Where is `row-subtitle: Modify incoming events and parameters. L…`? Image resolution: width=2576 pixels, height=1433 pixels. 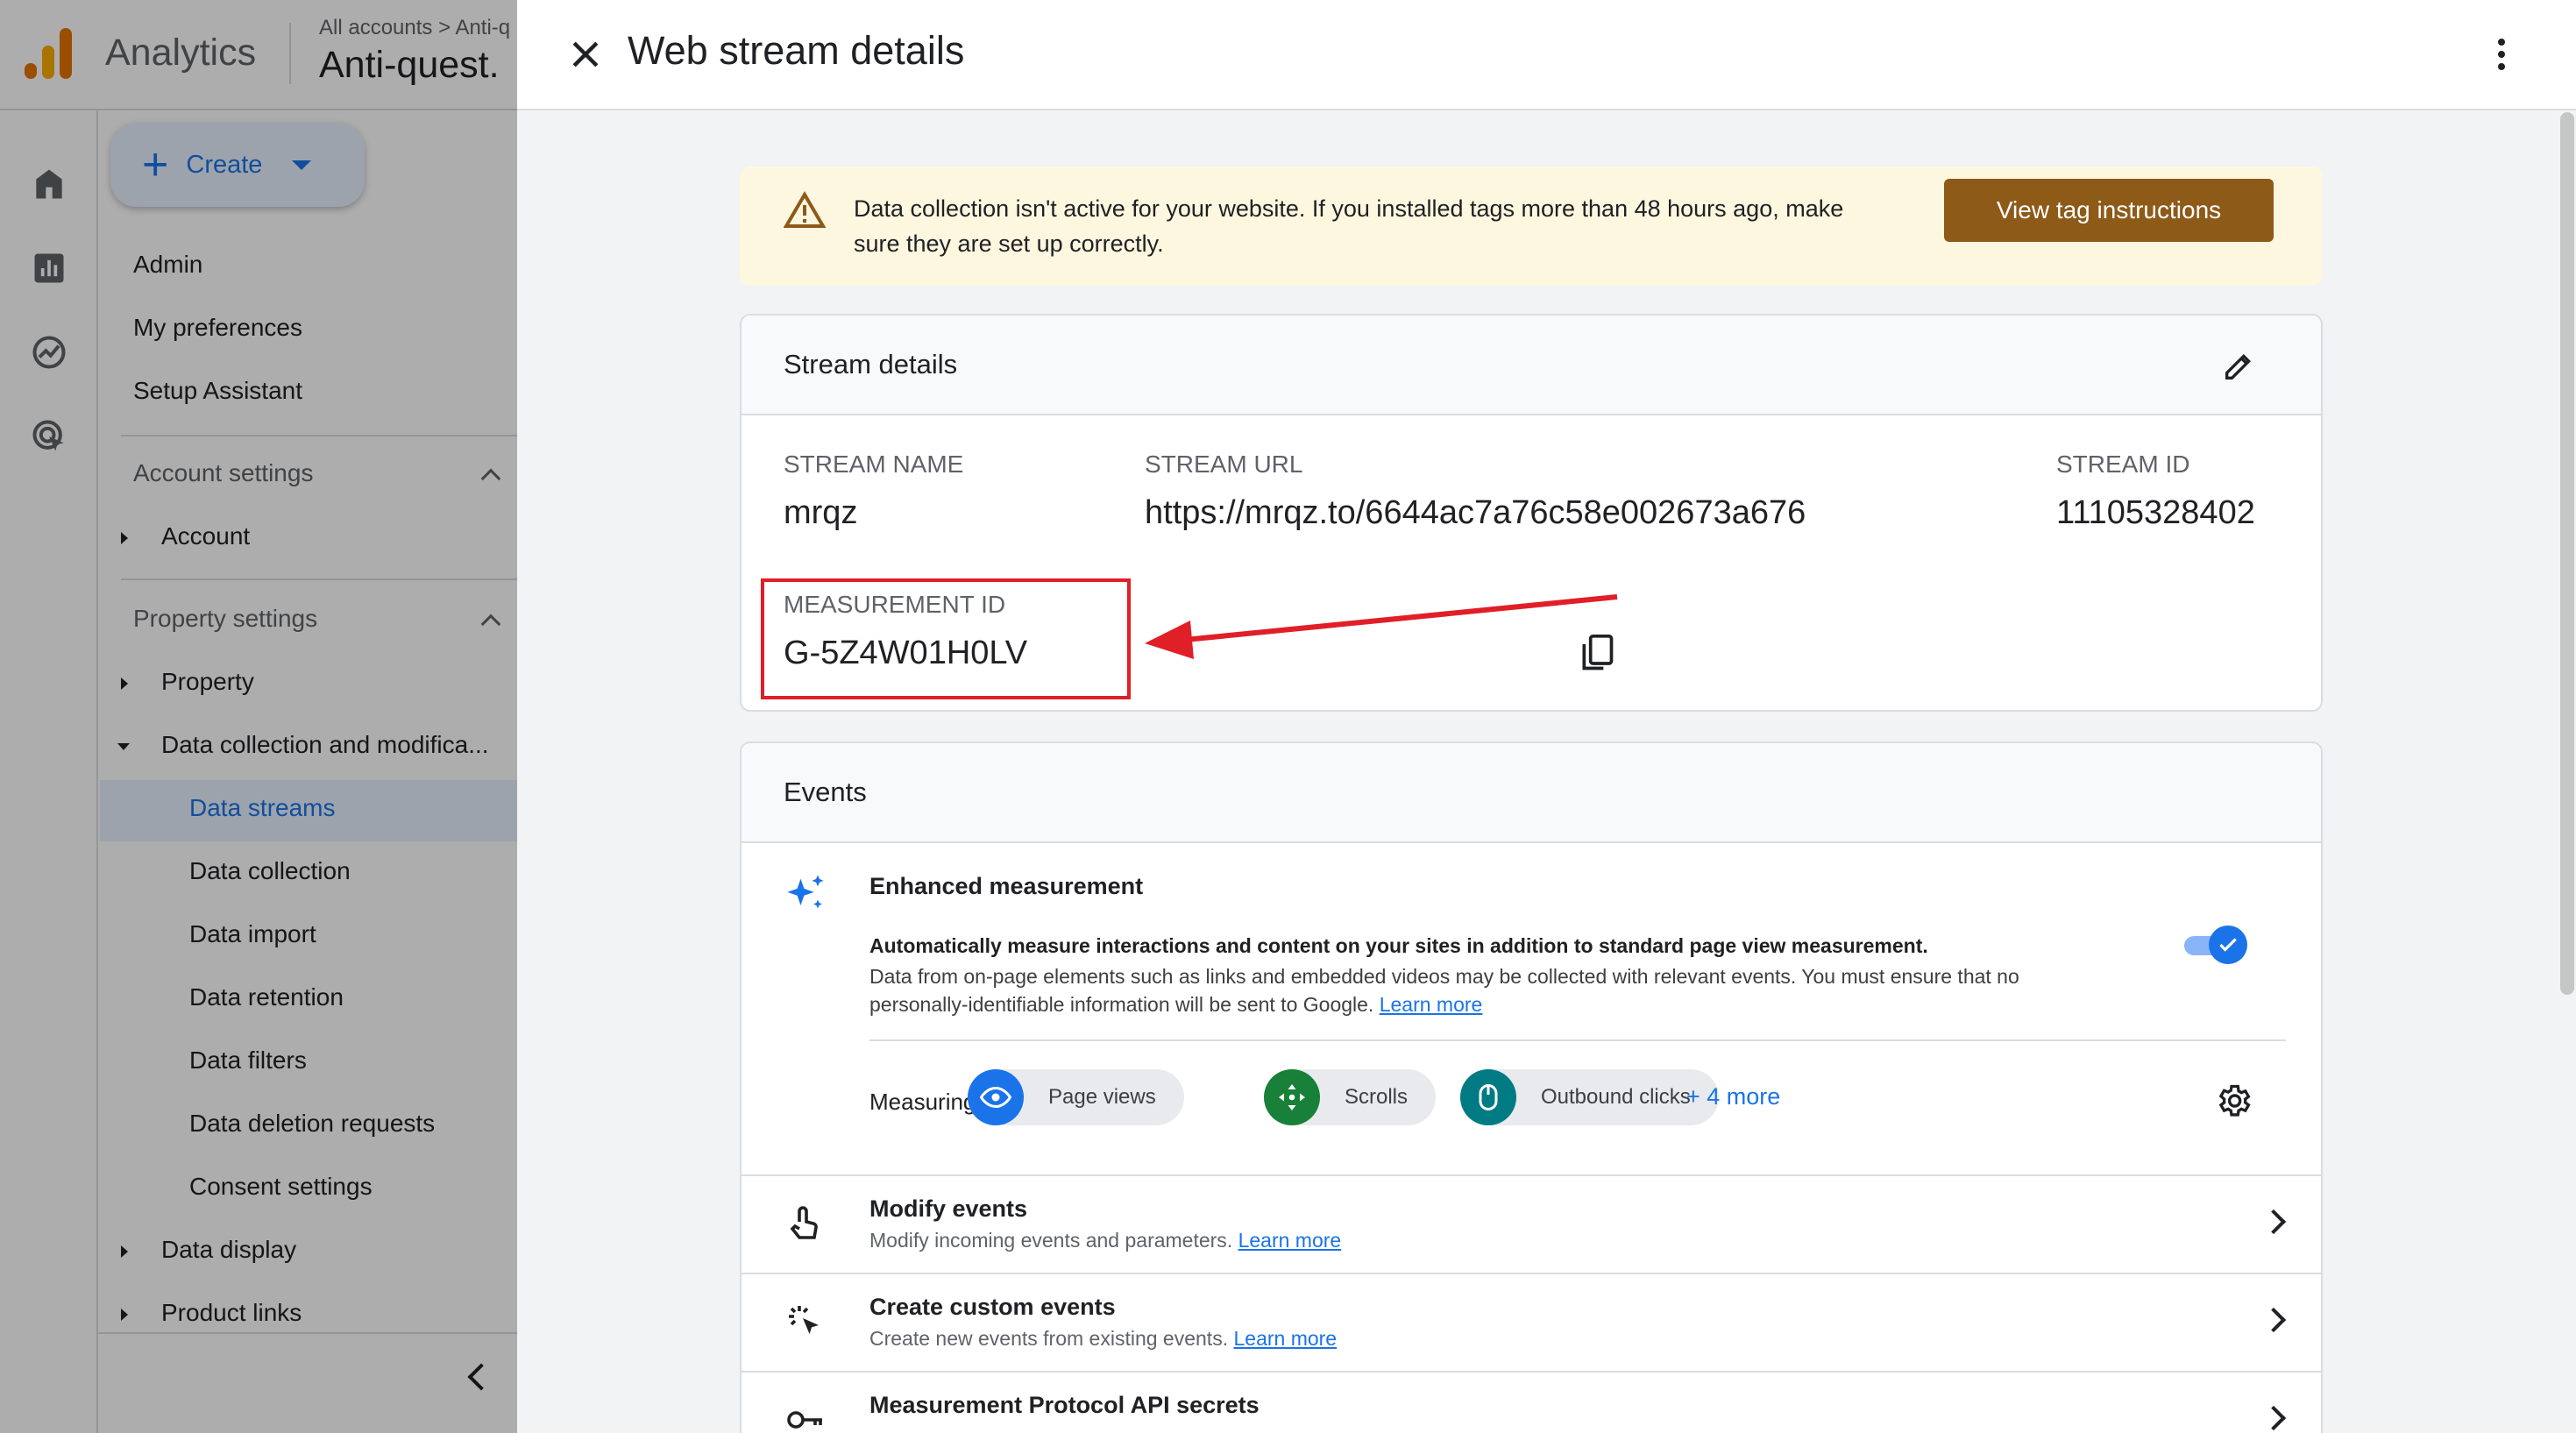
row-subtitle: Modify incoming events and parameters. L… is located at coordinates (1105, 1240).